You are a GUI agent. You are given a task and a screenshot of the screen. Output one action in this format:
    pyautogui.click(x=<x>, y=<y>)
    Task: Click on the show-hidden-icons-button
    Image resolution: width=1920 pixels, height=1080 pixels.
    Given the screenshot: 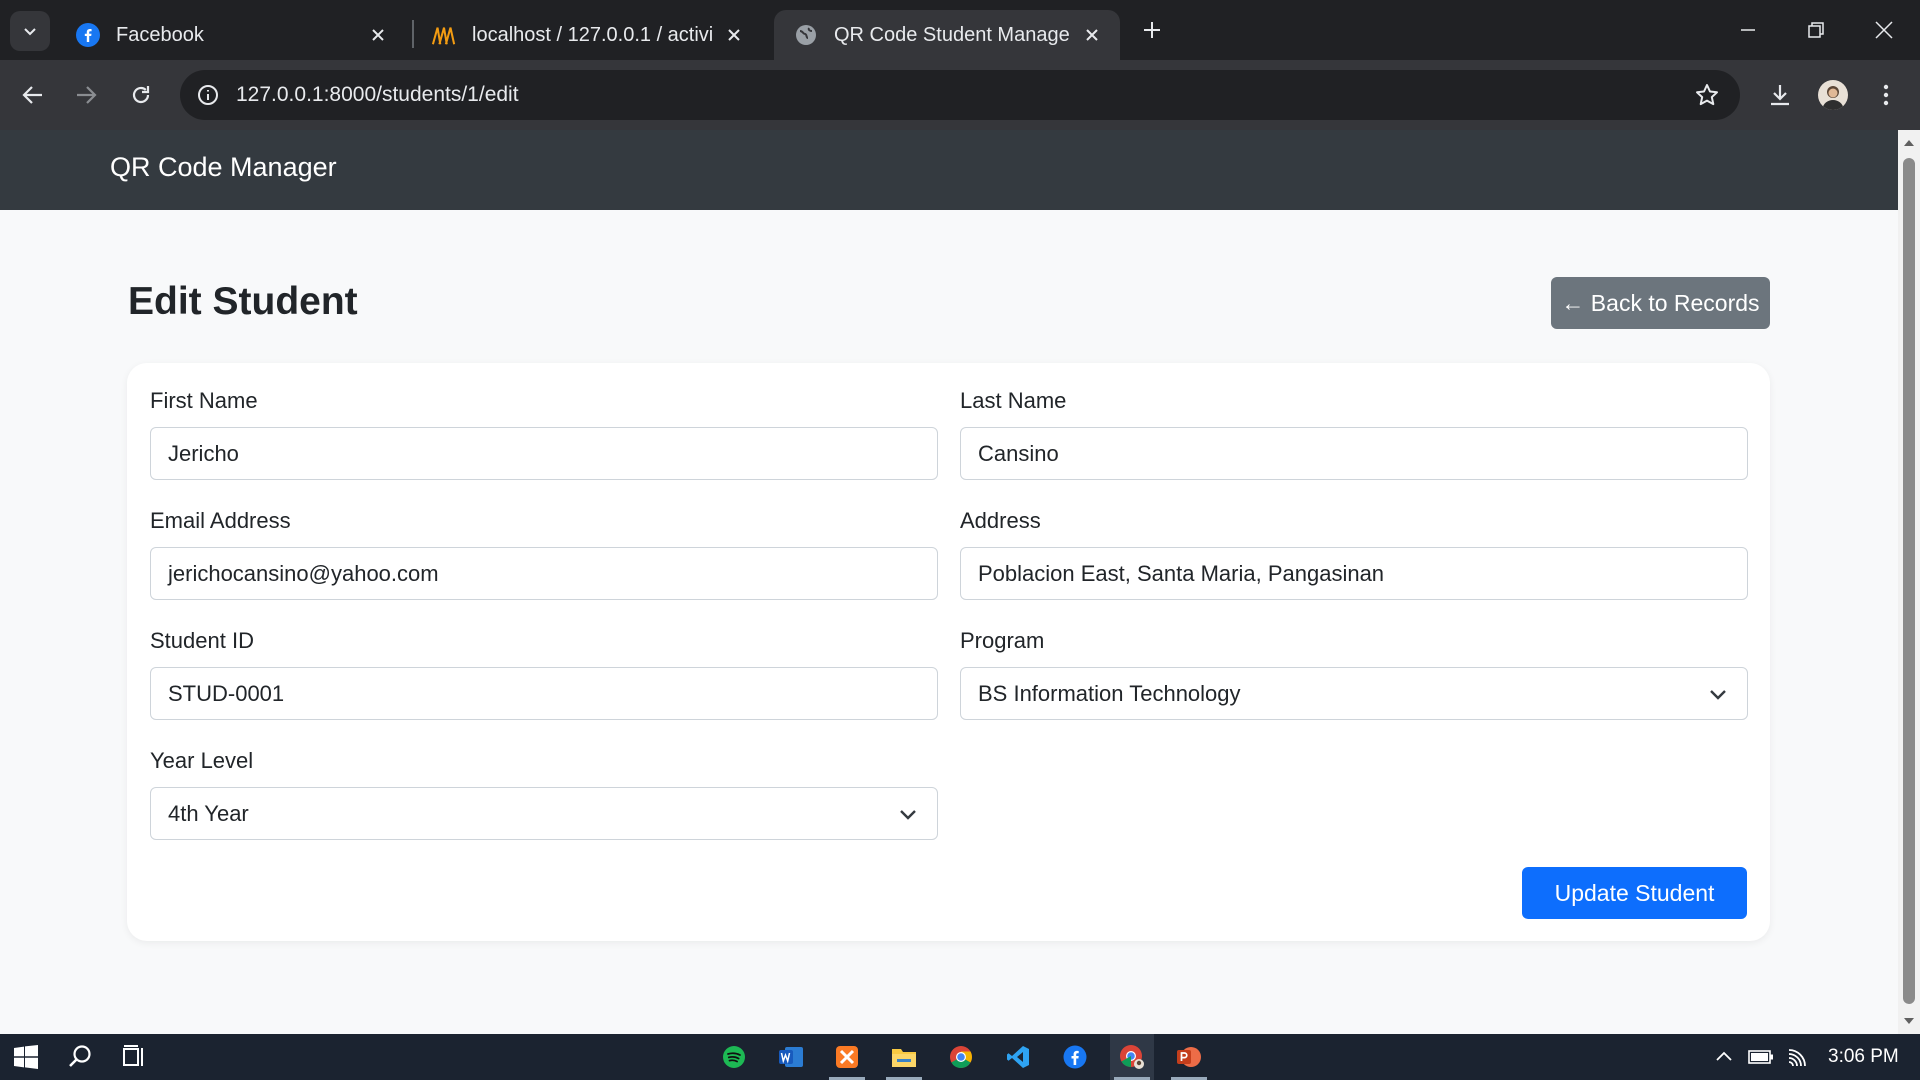 What is the action you would take?
    pyautogui.click(x=1724, y=1057)
    